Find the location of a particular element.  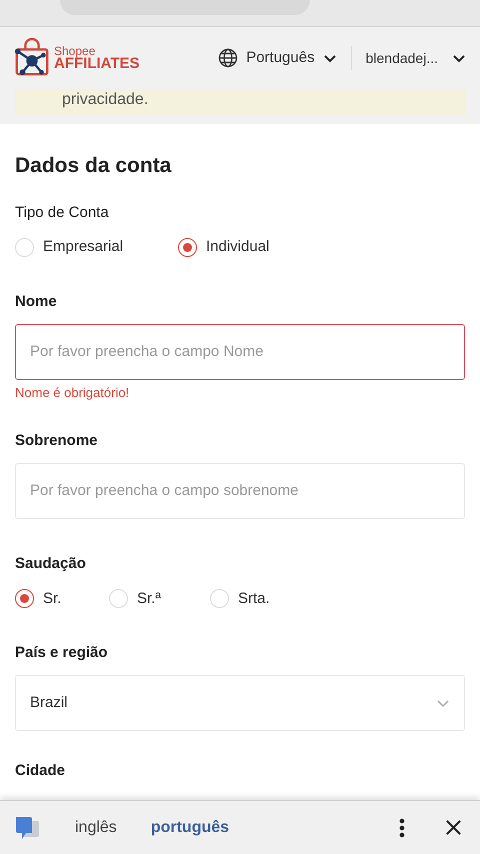

logo-text: Shopee is located at coordinates (75, 51).